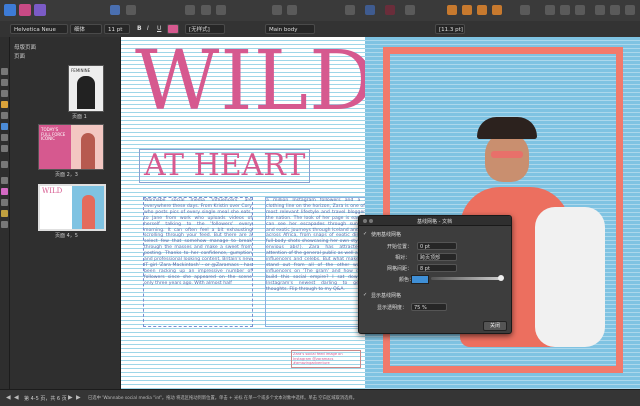 The image size is (640, 406). Describe the element at coordinates (452, 10) in the screenshot. I see `arrange-front-icon` at that location.